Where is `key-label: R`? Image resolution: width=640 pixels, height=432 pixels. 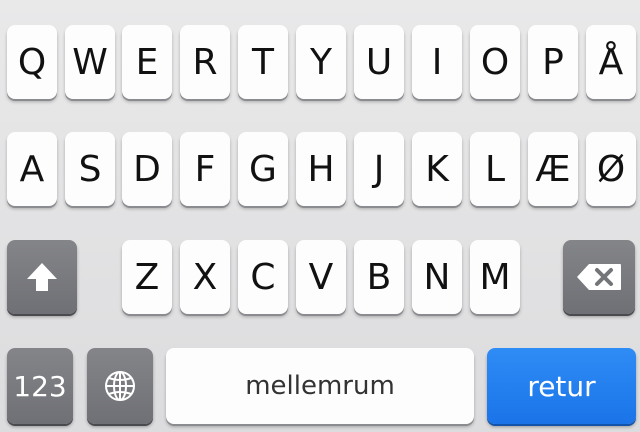 key-label: R is located at coordinates (205, 62).